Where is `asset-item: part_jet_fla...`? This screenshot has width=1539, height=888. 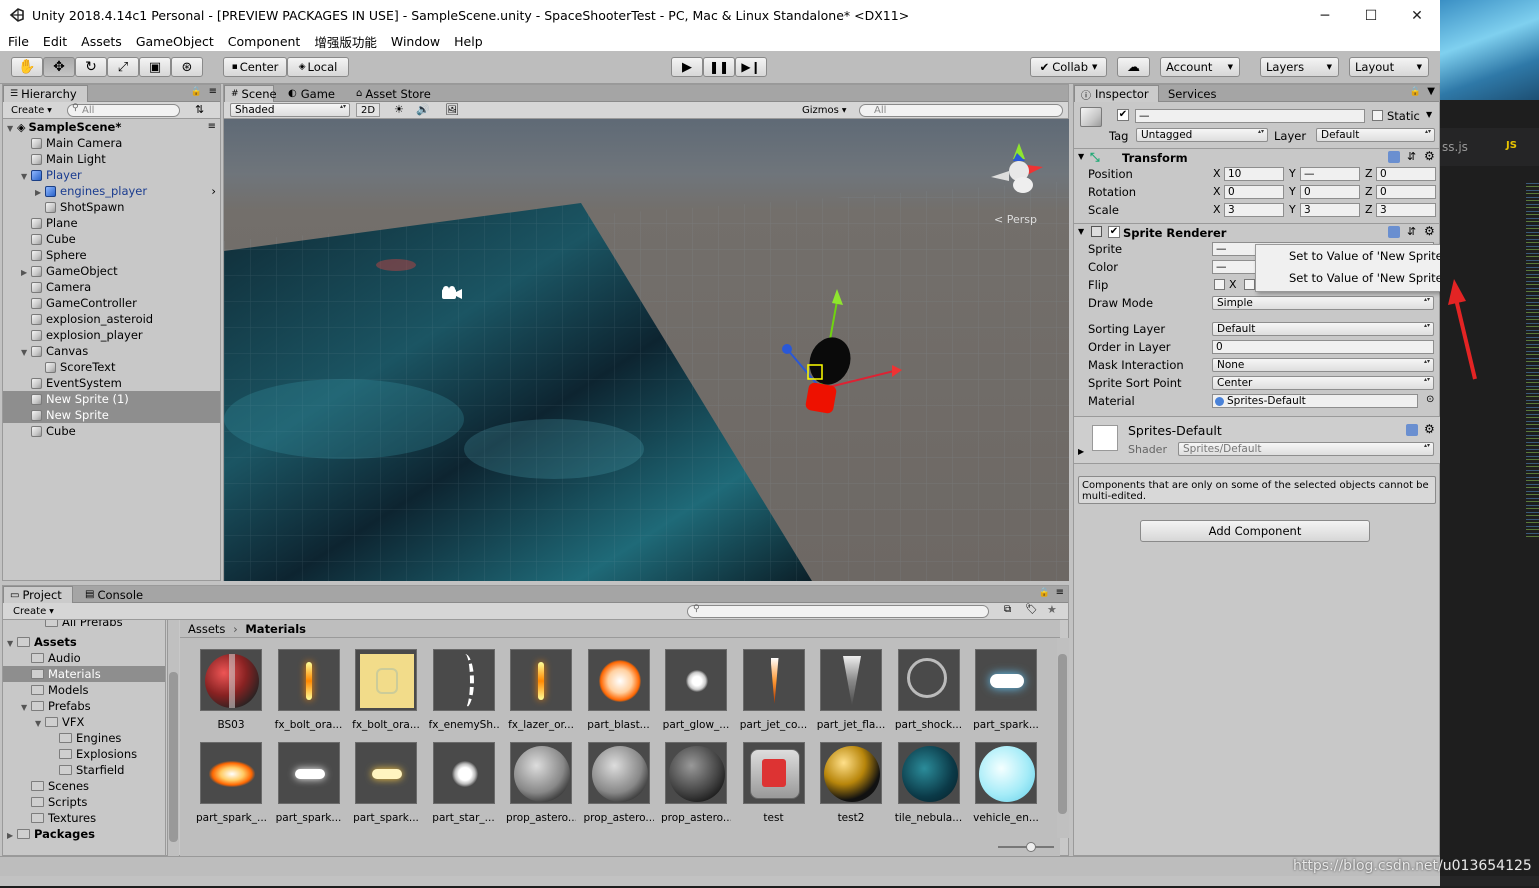
asset-item: part_jet_fla... is located at coordinates (851, 693).